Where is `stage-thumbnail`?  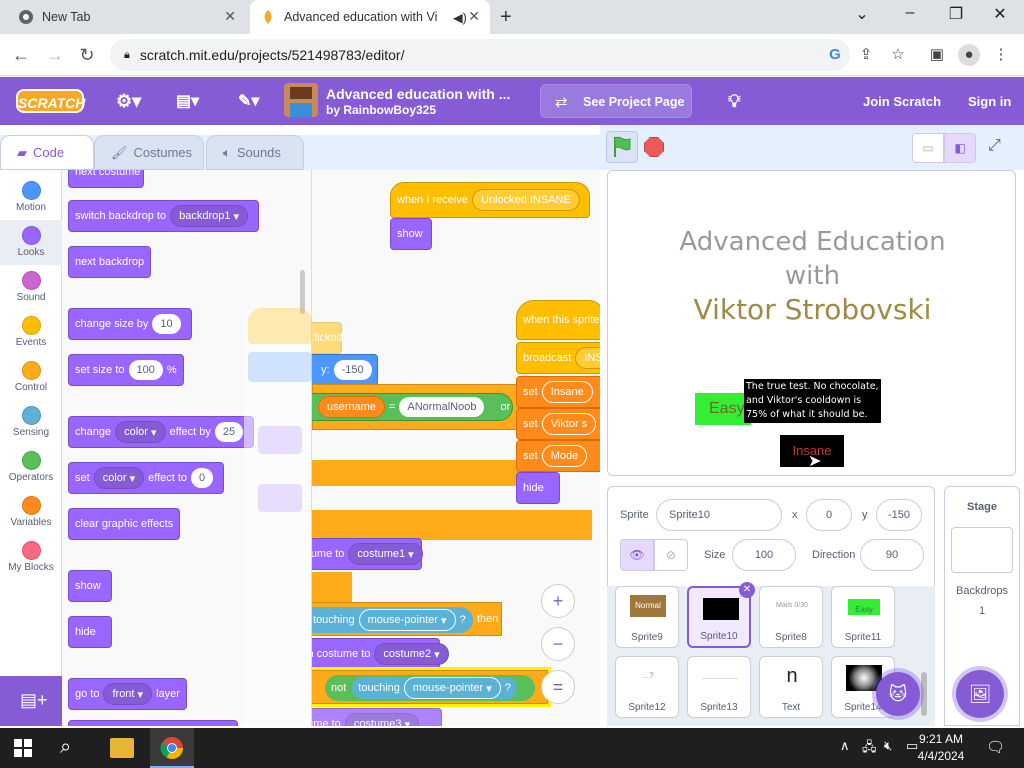
stage-thumbnail is located at coordinates (982, 550).